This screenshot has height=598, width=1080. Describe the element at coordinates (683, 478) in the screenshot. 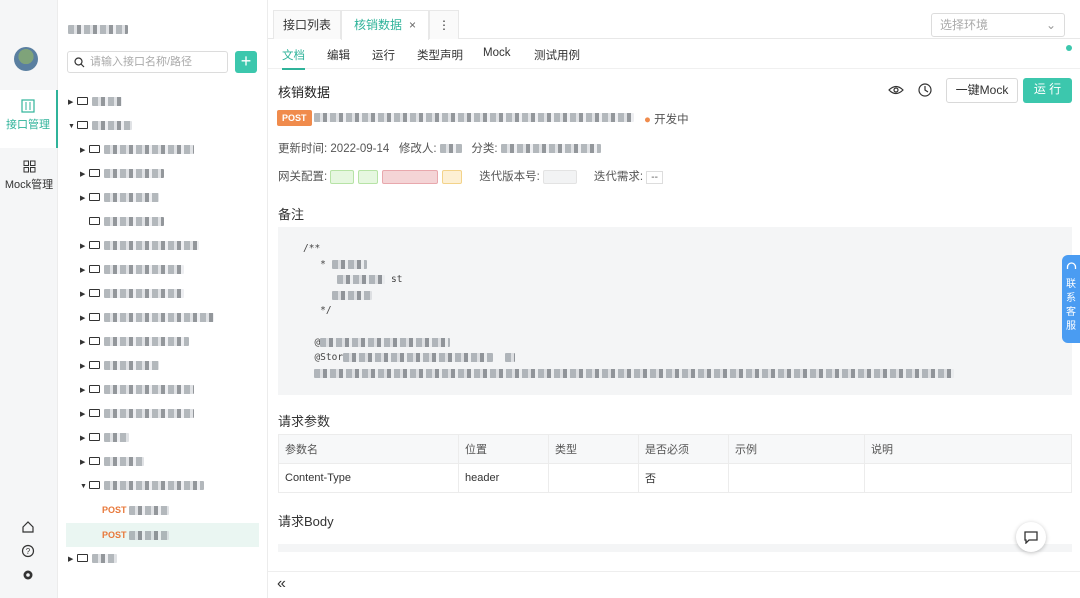

I see `table-cell: 否` at that location.